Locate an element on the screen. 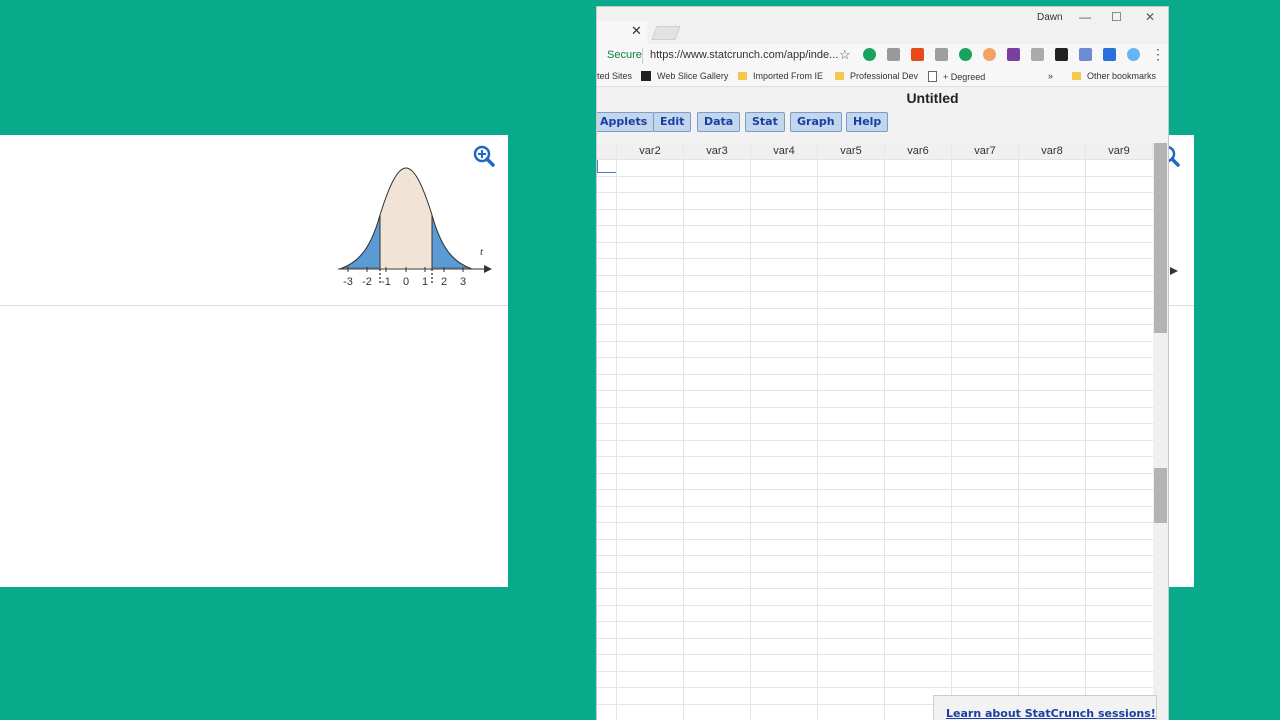 The image size is (1280, 720). extension-grammarly-icon is located at coordinates (869, 54).